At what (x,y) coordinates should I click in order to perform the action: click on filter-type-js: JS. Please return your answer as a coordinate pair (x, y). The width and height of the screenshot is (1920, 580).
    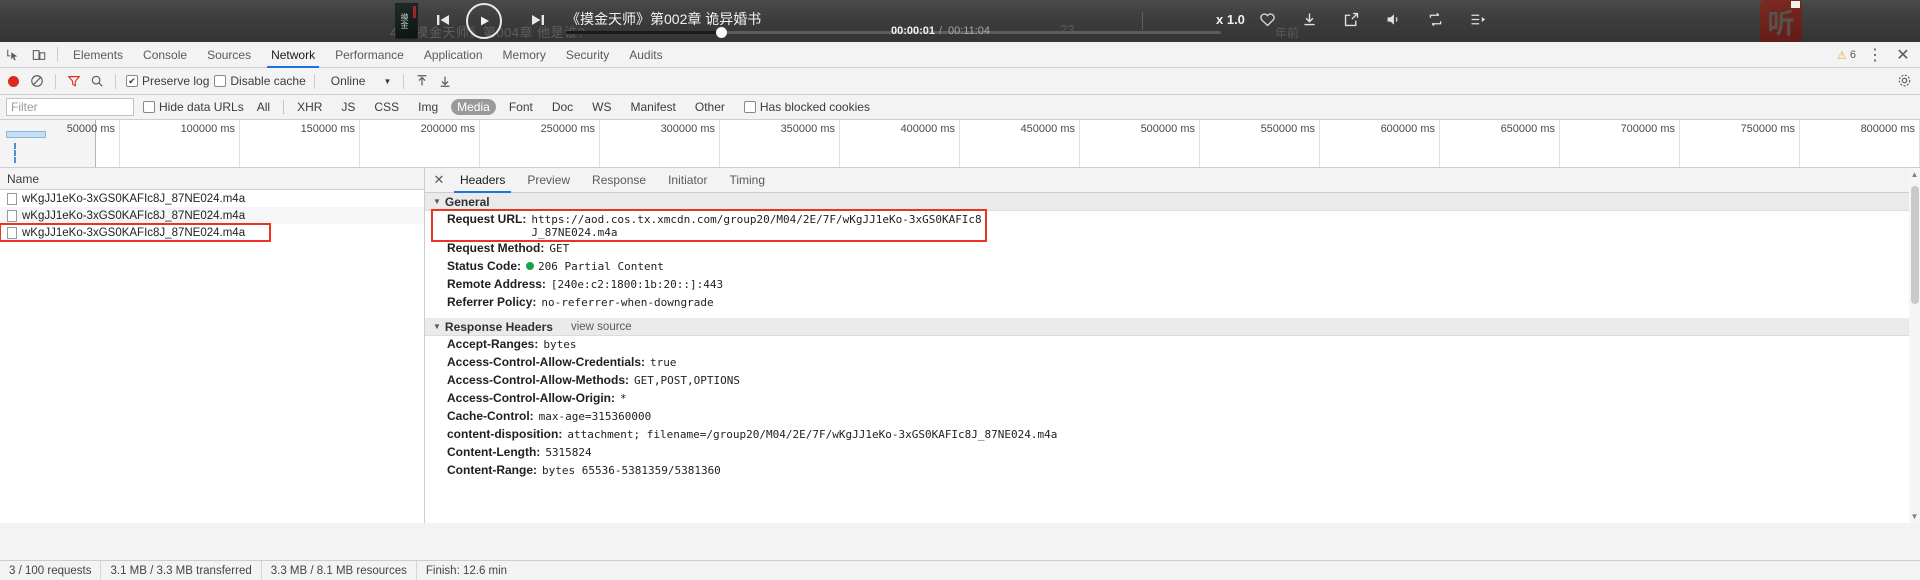
    Looking at the image, I should click on (348, 107).